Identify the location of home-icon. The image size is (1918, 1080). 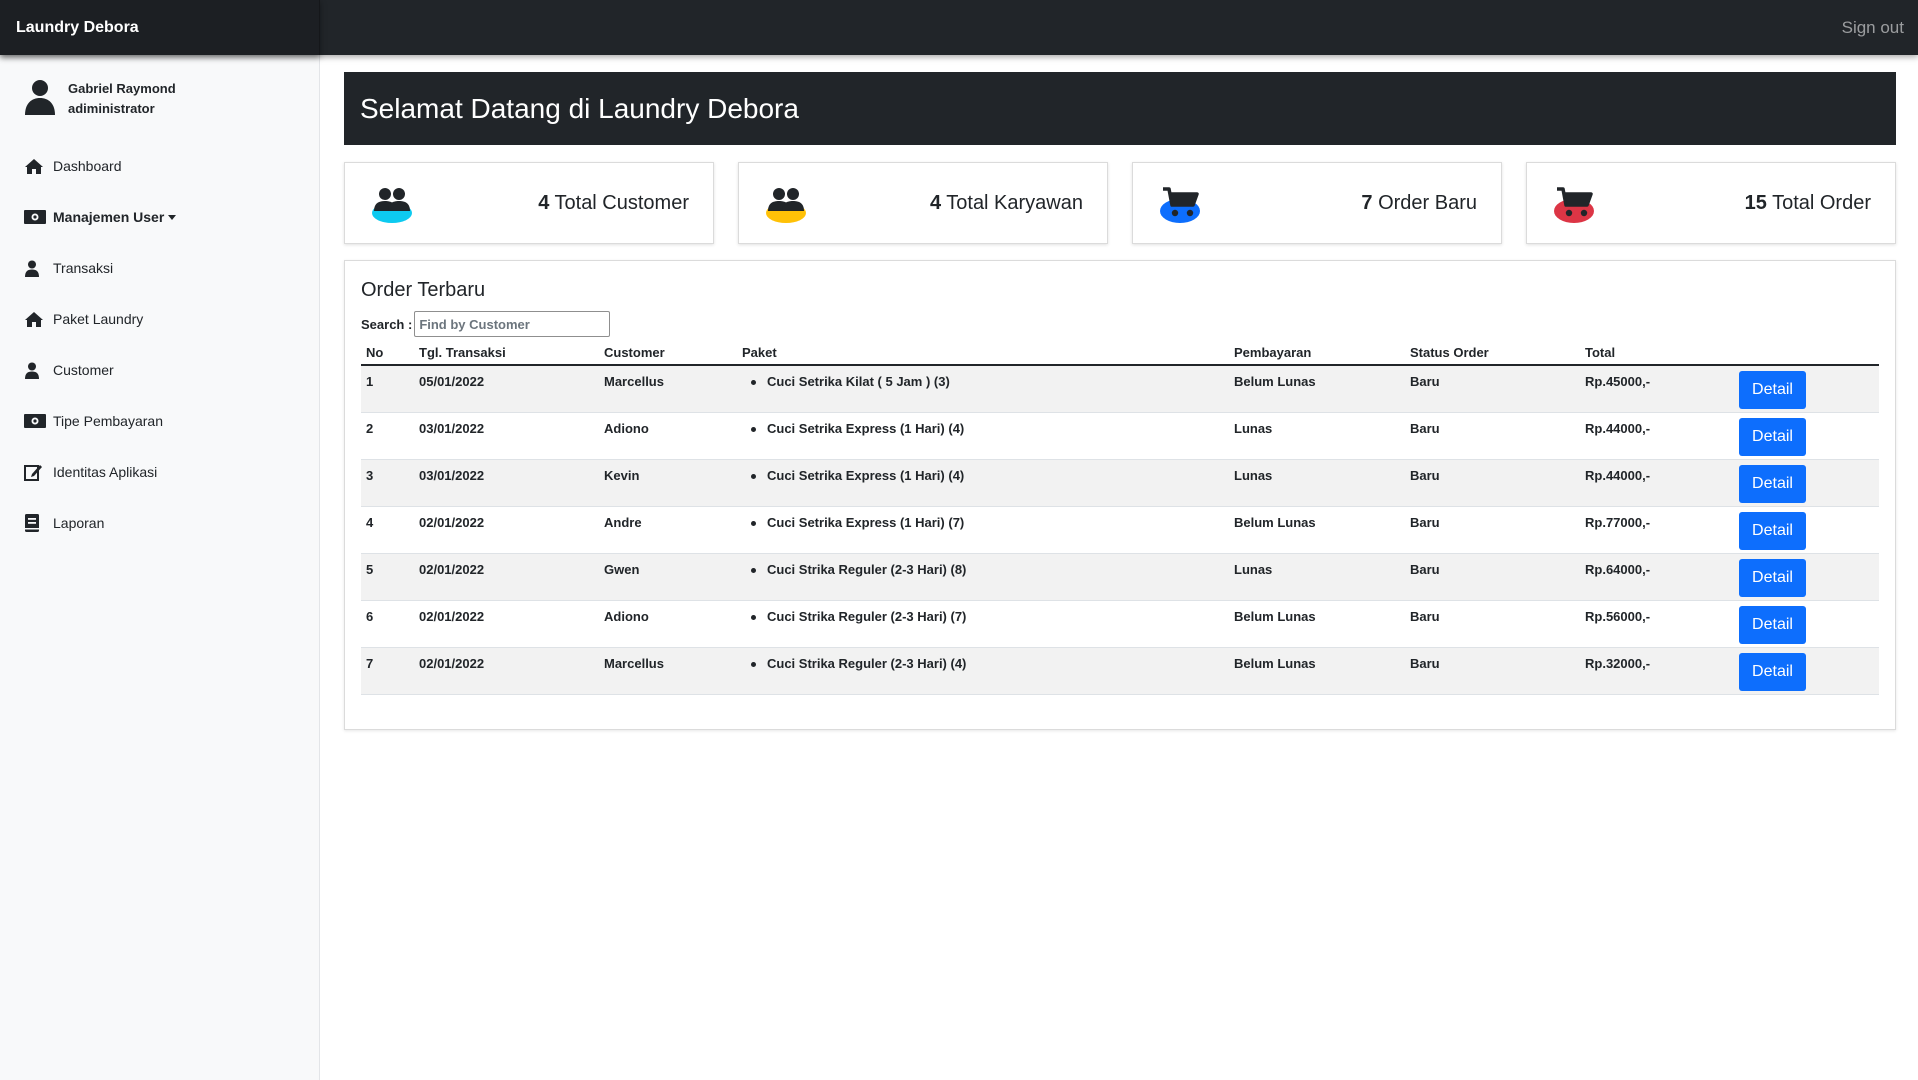
(35, 166).